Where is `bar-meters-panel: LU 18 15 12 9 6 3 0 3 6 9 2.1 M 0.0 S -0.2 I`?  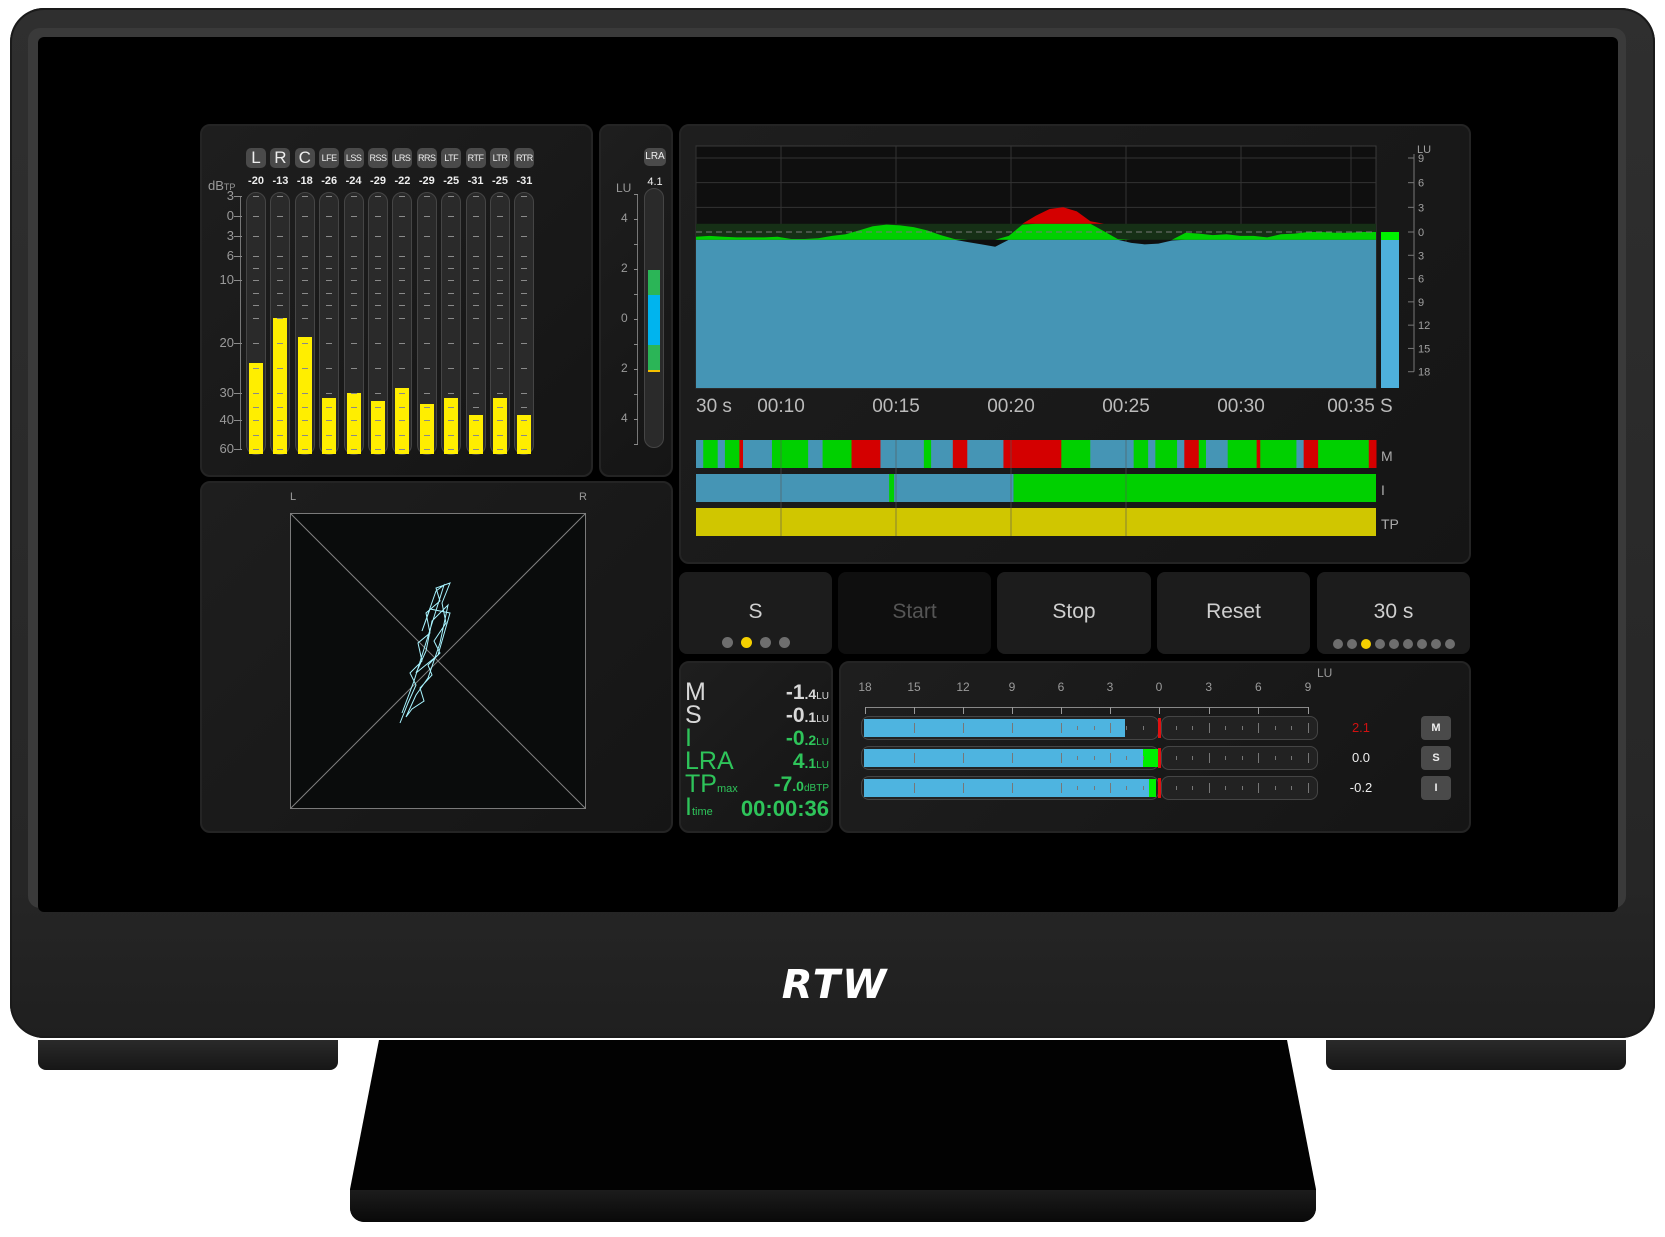
bar-meters-panel: LU 18 15 12 9 6 3 0 3 6 9 2.1 M 0.0 S -0.2 I is located at coordinates (1155, 747).